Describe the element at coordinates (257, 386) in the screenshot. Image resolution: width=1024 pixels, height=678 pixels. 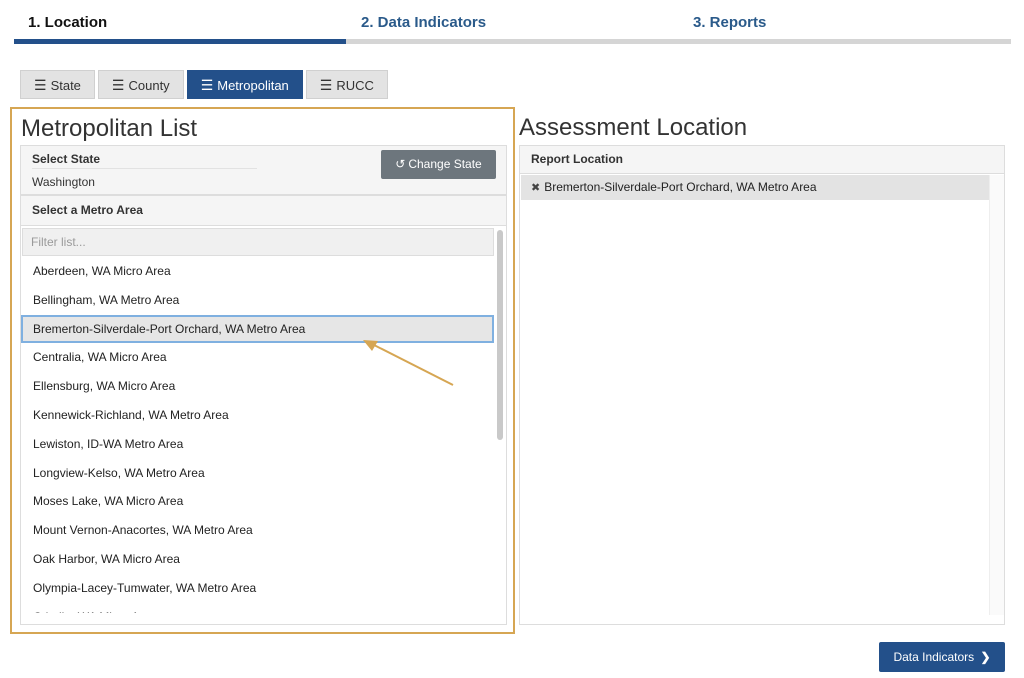
I see `list-item: Ellensburg, WA Micro Area` at that location.